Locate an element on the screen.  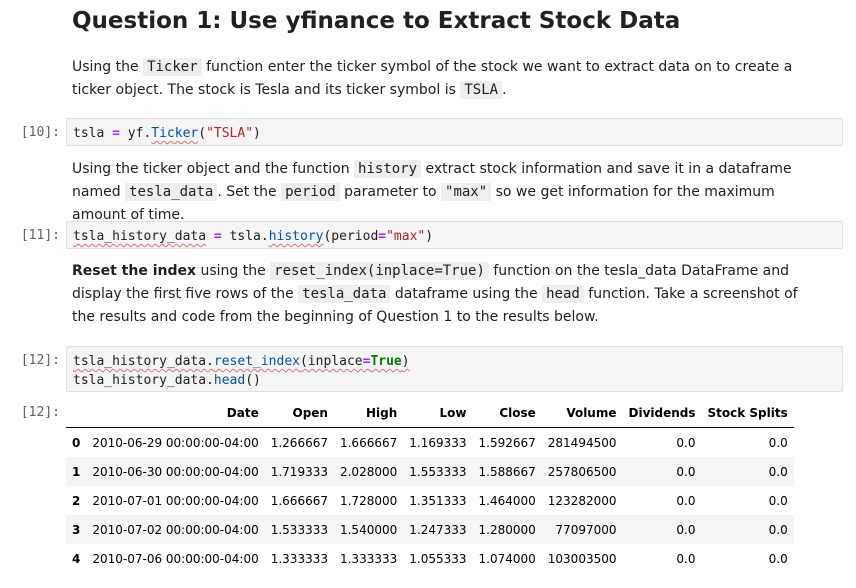
md-text: . Set the is located at coordinates (249, 192).